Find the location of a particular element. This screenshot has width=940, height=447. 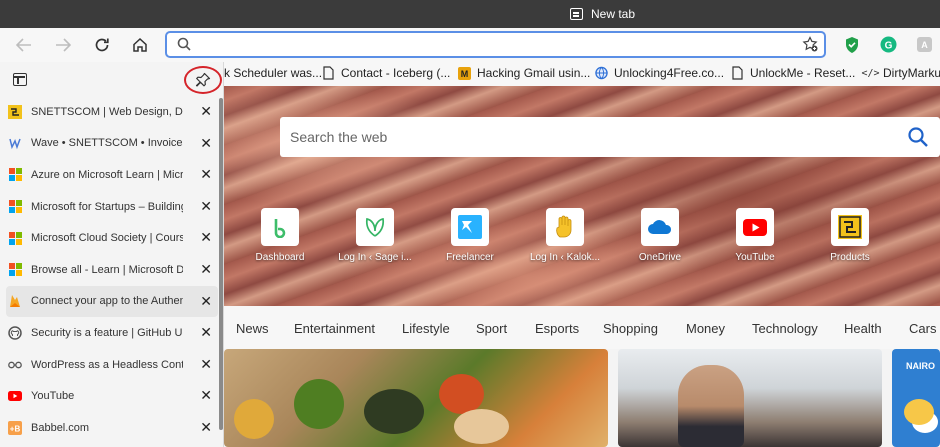

home-button is located at coordinates (140, 45).